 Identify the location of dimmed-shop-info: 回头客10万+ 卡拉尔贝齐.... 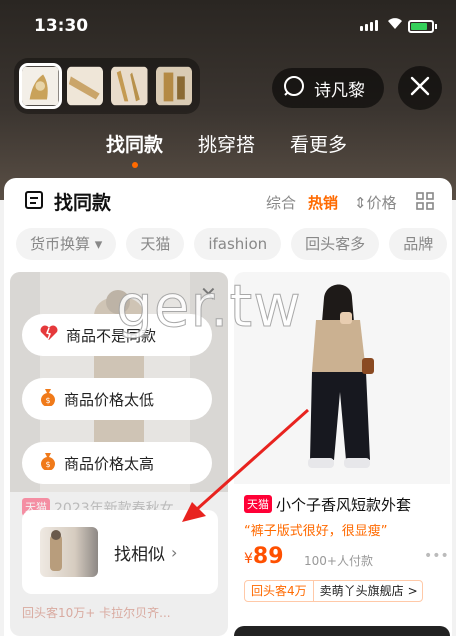
(96, 613).